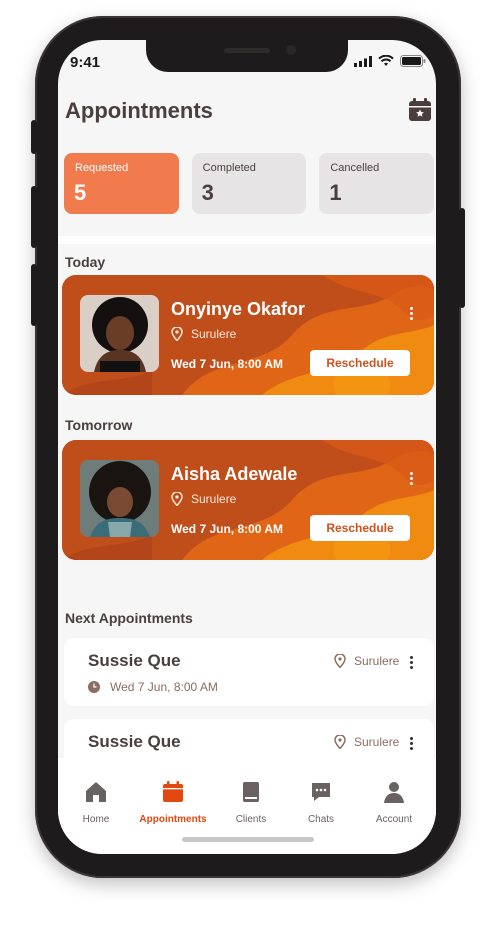 This screenshot has height=926, width=495. Describe the element at coordinates (99, 425) in the screenshot. I see `section-tomorrow-label: Tomorrow` at that location.